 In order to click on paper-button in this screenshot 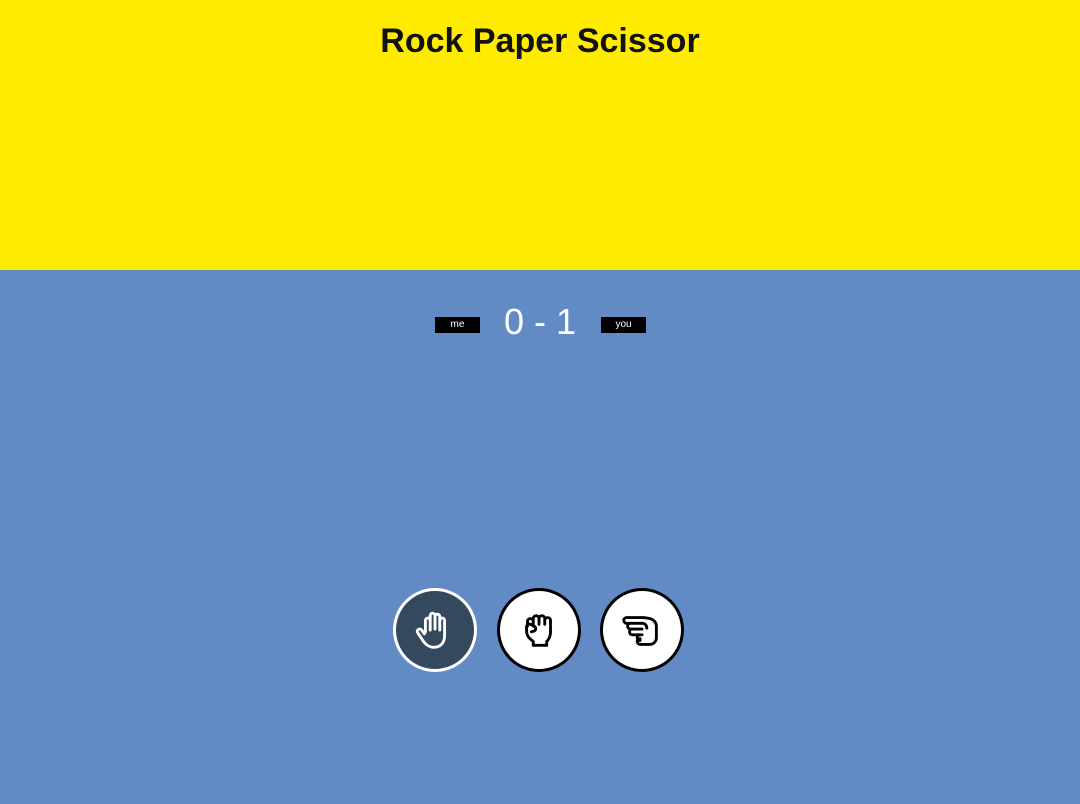, I will do `click(435, 630)`.